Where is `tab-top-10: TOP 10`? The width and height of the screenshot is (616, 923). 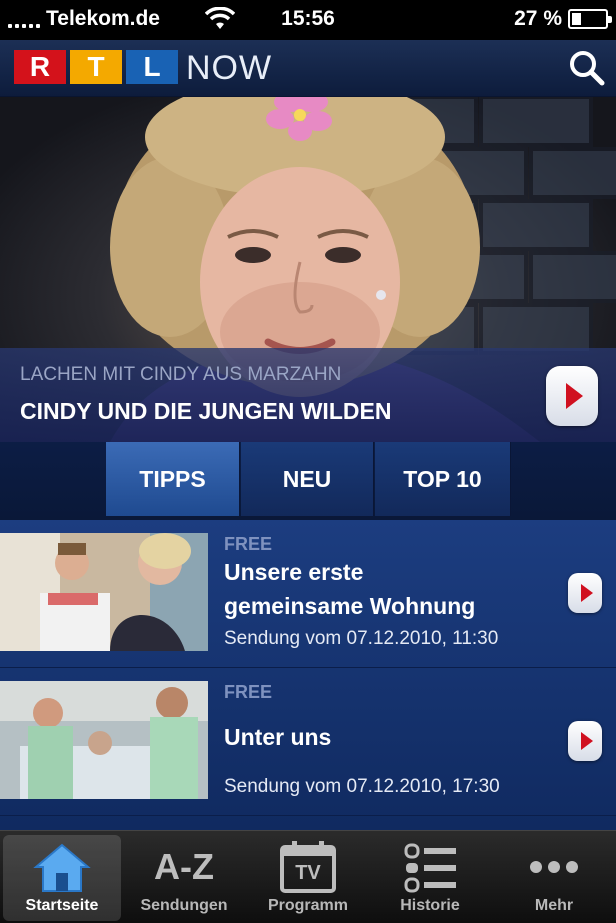 tab-top-10: TOP 10 is located at coordinates (443, 479).